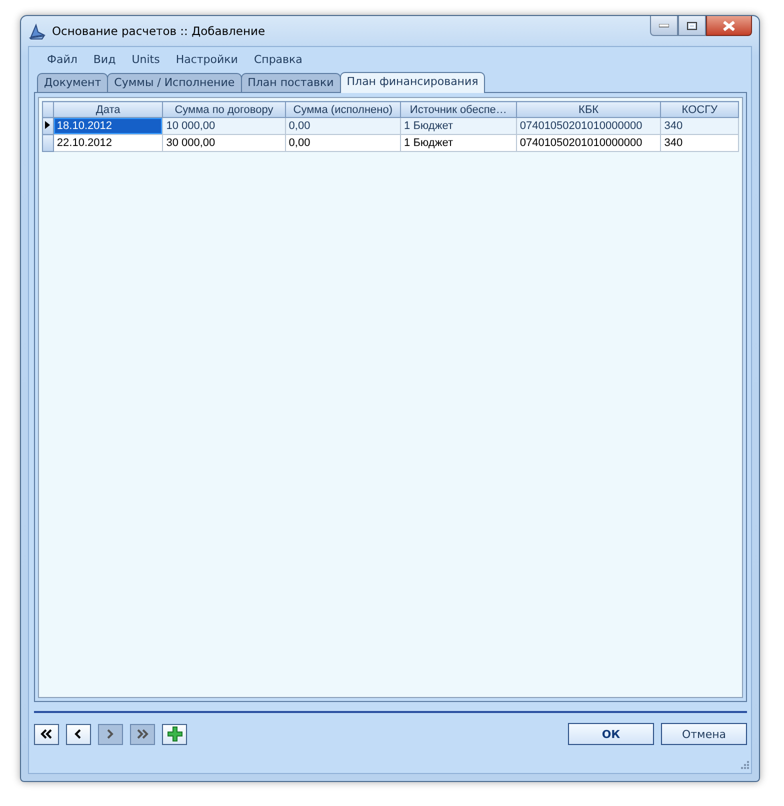 The width and height of the screenshot is (784, 806). What do you see at coordinates (224, 126) in the screenshot?
I see `table-cell: 10 000,00` at bounding box center [224, 126].